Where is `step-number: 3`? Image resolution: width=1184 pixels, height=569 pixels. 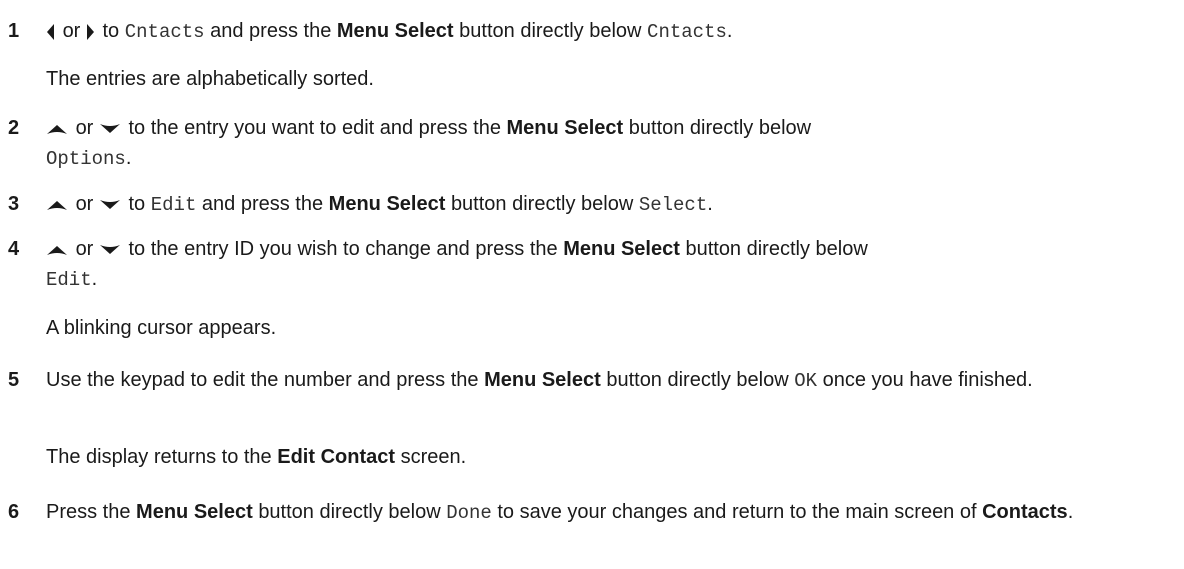
step-number: 3 is located at coordinates (14, 204).